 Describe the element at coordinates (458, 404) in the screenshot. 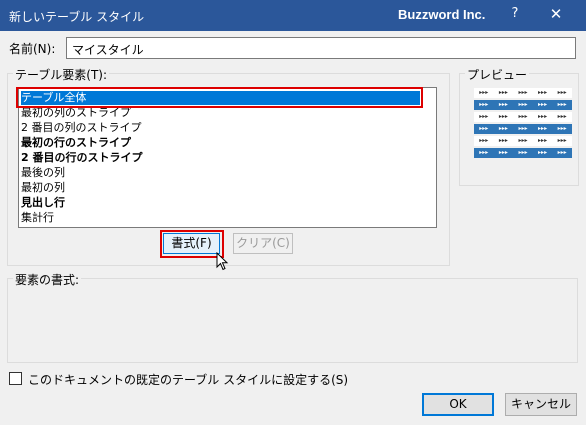

I see `ok-button: OK` at that location.